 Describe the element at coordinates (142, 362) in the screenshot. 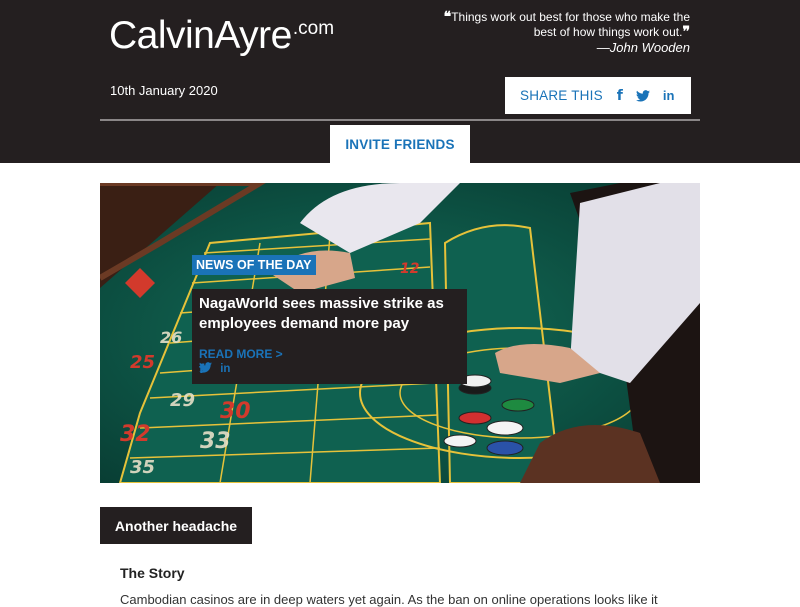

I see `svg-text: 25` at that location.